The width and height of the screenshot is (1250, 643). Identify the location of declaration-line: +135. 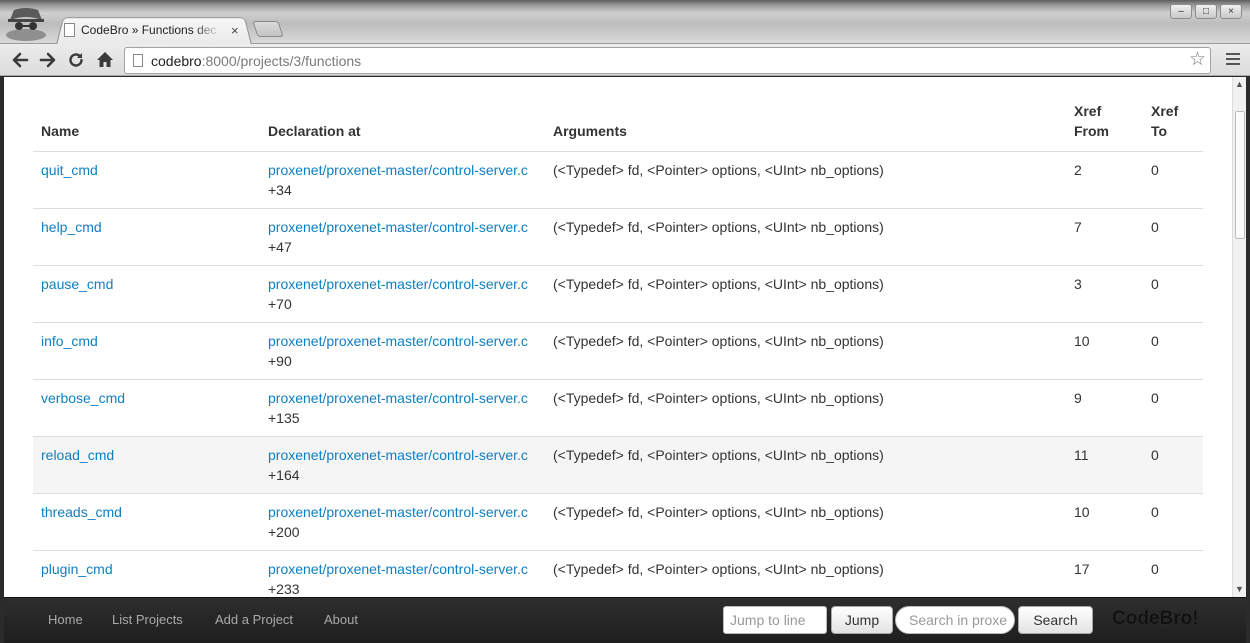
(284, 417).